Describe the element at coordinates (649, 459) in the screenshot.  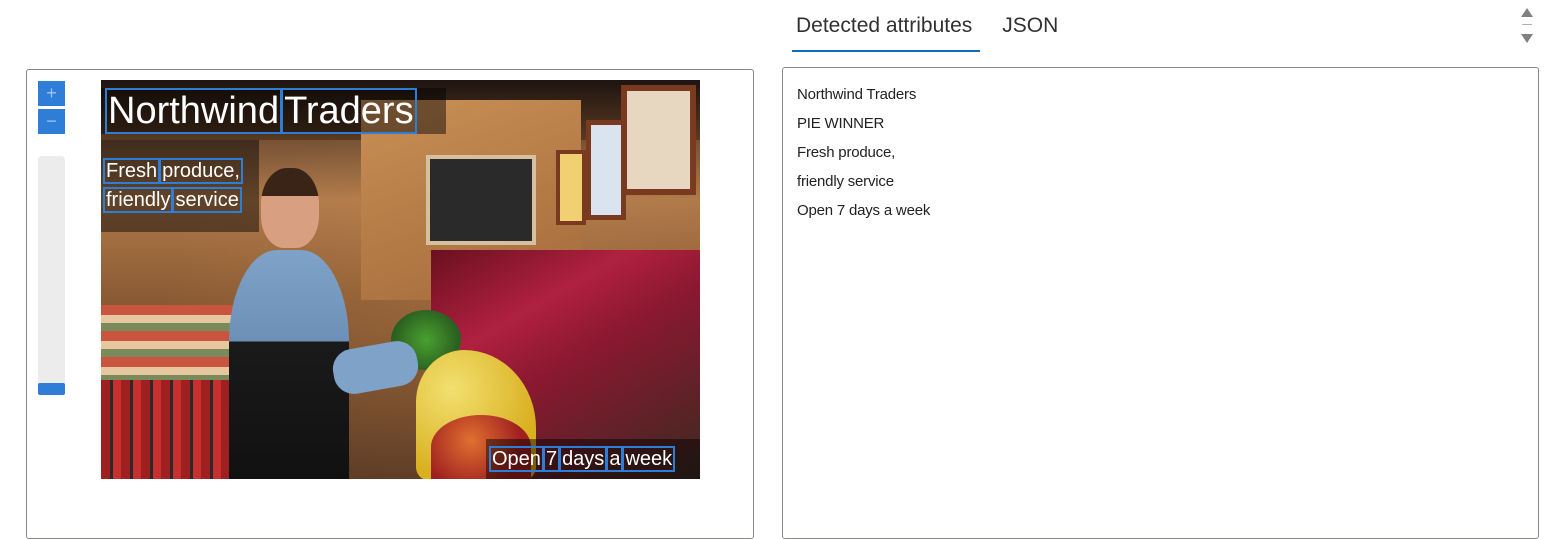
I see `ocr-word-box: week` at that location.